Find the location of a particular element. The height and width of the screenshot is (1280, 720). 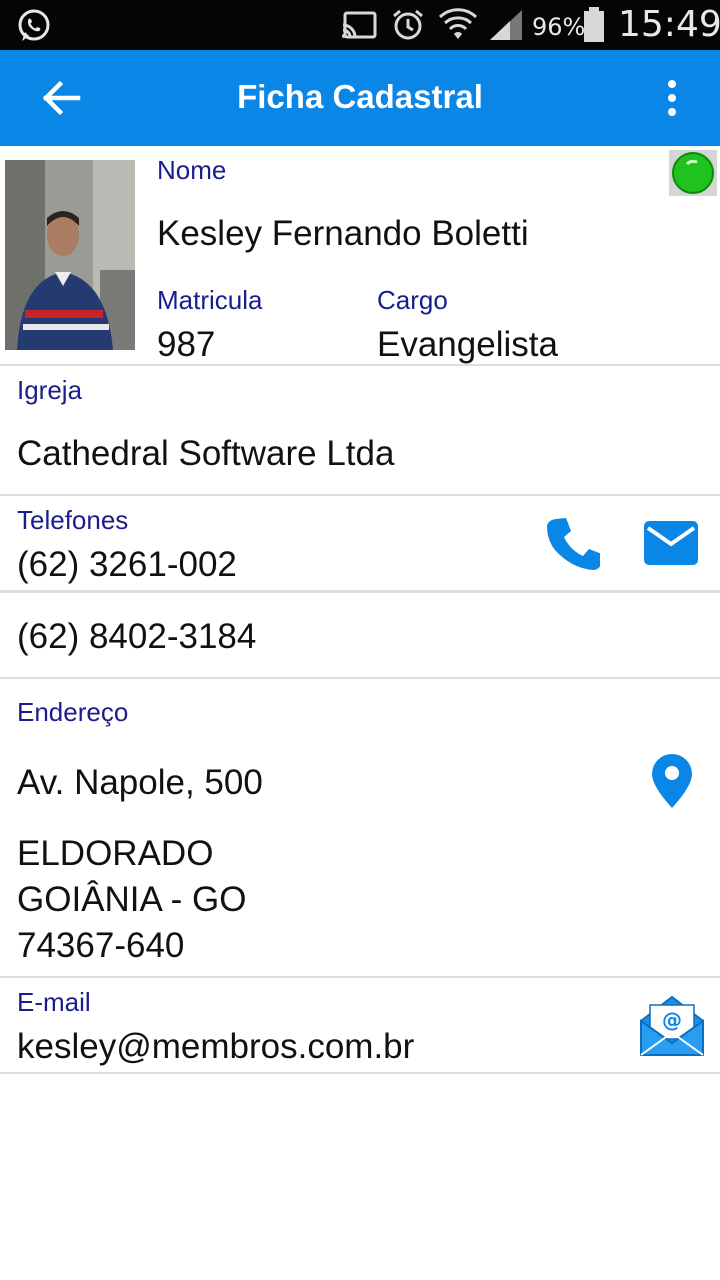

street-value: Av. Napole, 500 is located at coordinates (140, 782).